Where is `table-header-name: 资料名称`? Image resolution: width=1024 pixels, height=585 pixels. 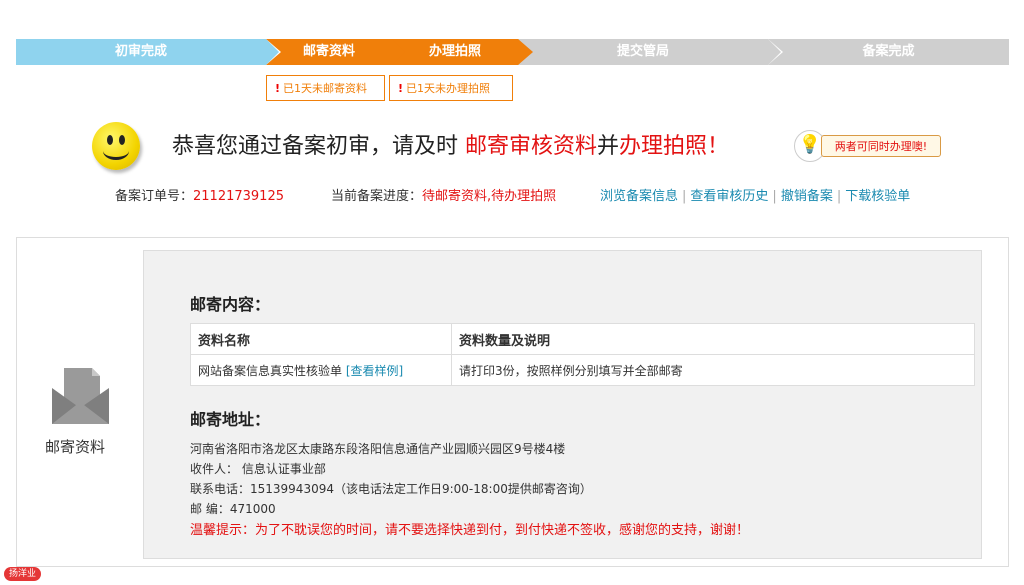 table-header-name: 资料名称 is located at coordinates (321, 339).